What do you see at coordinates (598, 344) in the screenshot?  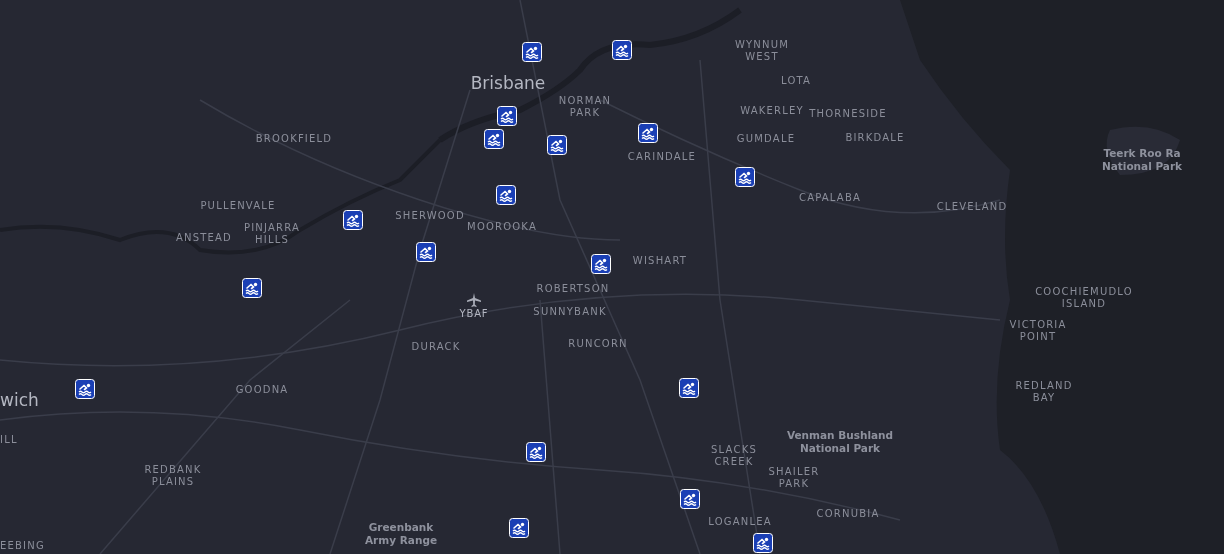 I see `map-label: RUNCORN` at bounding box center [598, 344].